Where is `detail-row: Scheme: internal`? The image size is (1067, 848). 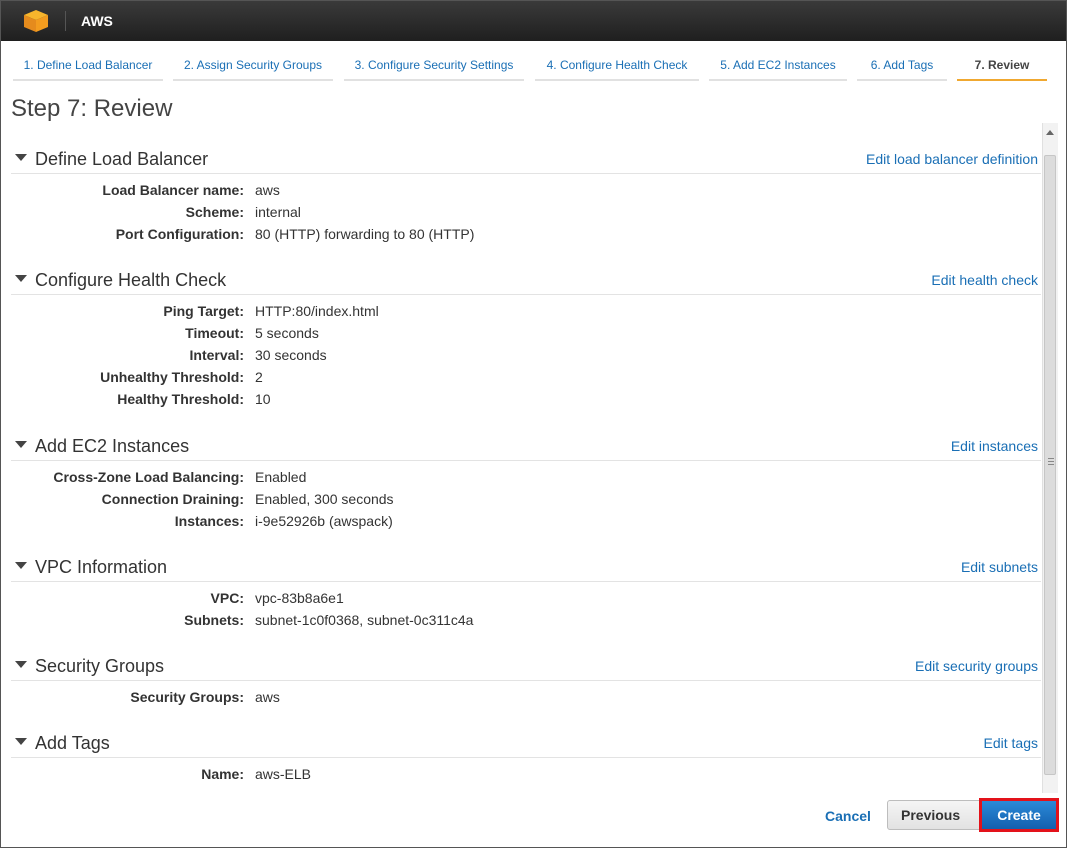 detail-row: Scheme: internal is located at coordinates (521, 213).